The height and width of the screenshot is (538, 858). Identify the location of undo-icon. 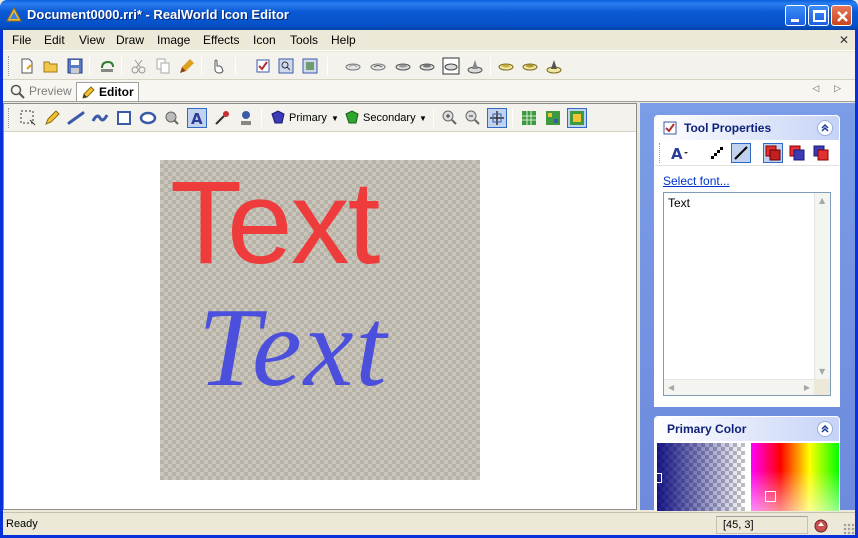
(107, 66).